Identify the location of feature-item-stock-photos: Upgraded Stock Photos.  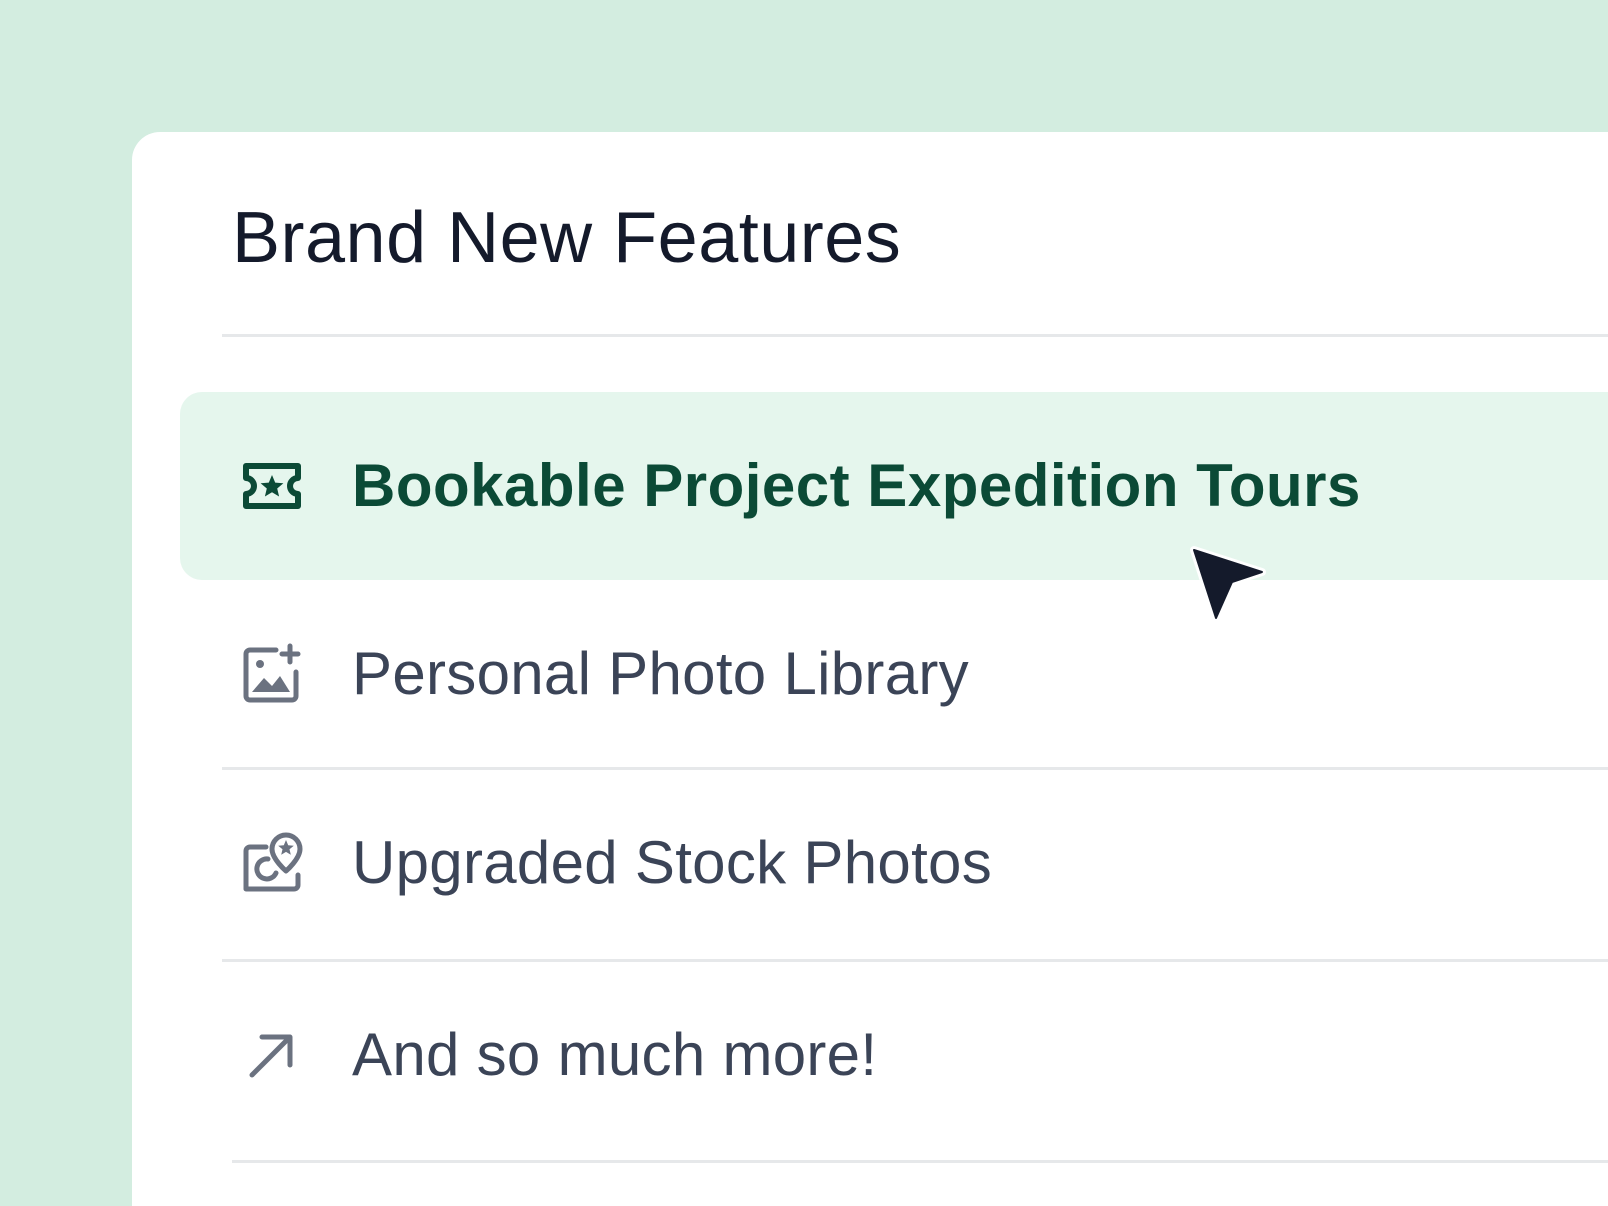
(894, 863).